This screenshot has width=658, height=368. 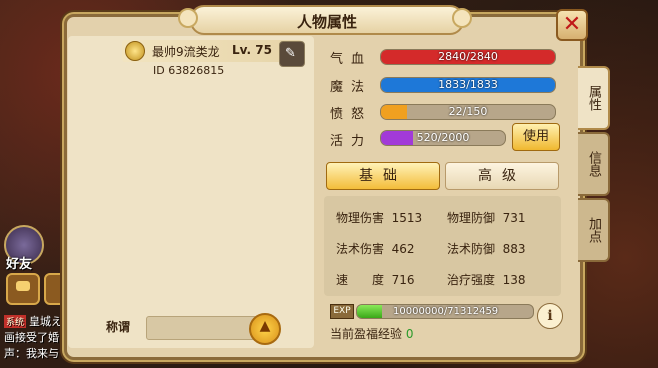 What do you see at coordinates (186, 52) in the screenshot?
I see `character-name: 最帅9流类龙` at bounding box center [186, 52].